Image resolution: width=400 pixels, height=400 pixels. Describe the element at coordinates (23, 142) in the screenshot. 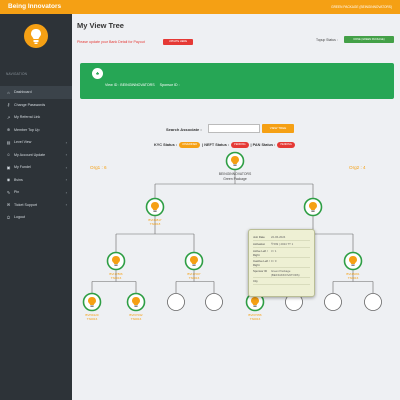

I see `sidebar-item-label: Level View` at that location.